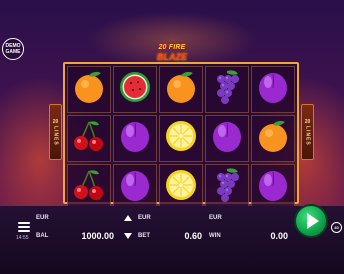 This screenshot has height=274, width=344. I want to click on autoplay-label: 40, so click(336, 227).